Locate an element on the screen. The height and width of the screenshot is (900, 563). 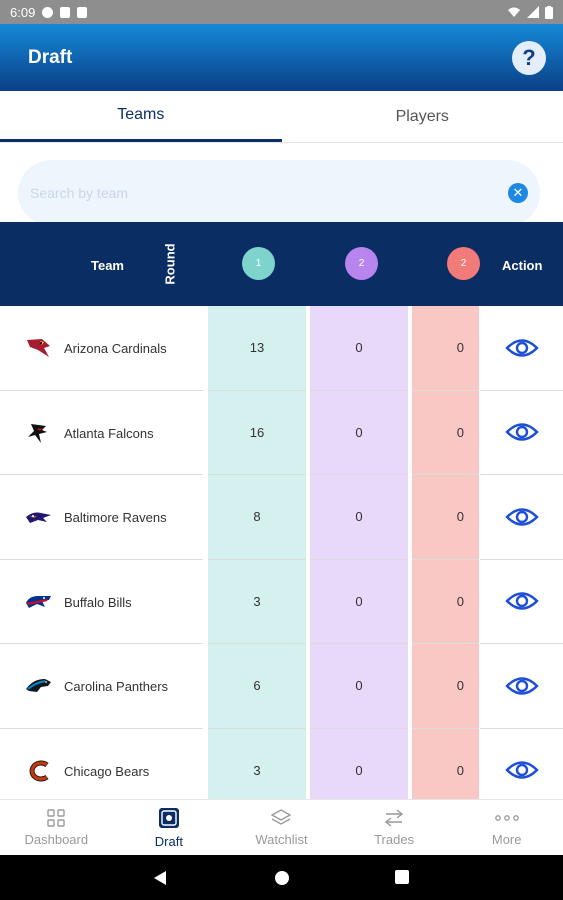
nav-label: Watchlist is located at coordinates (281, 839).